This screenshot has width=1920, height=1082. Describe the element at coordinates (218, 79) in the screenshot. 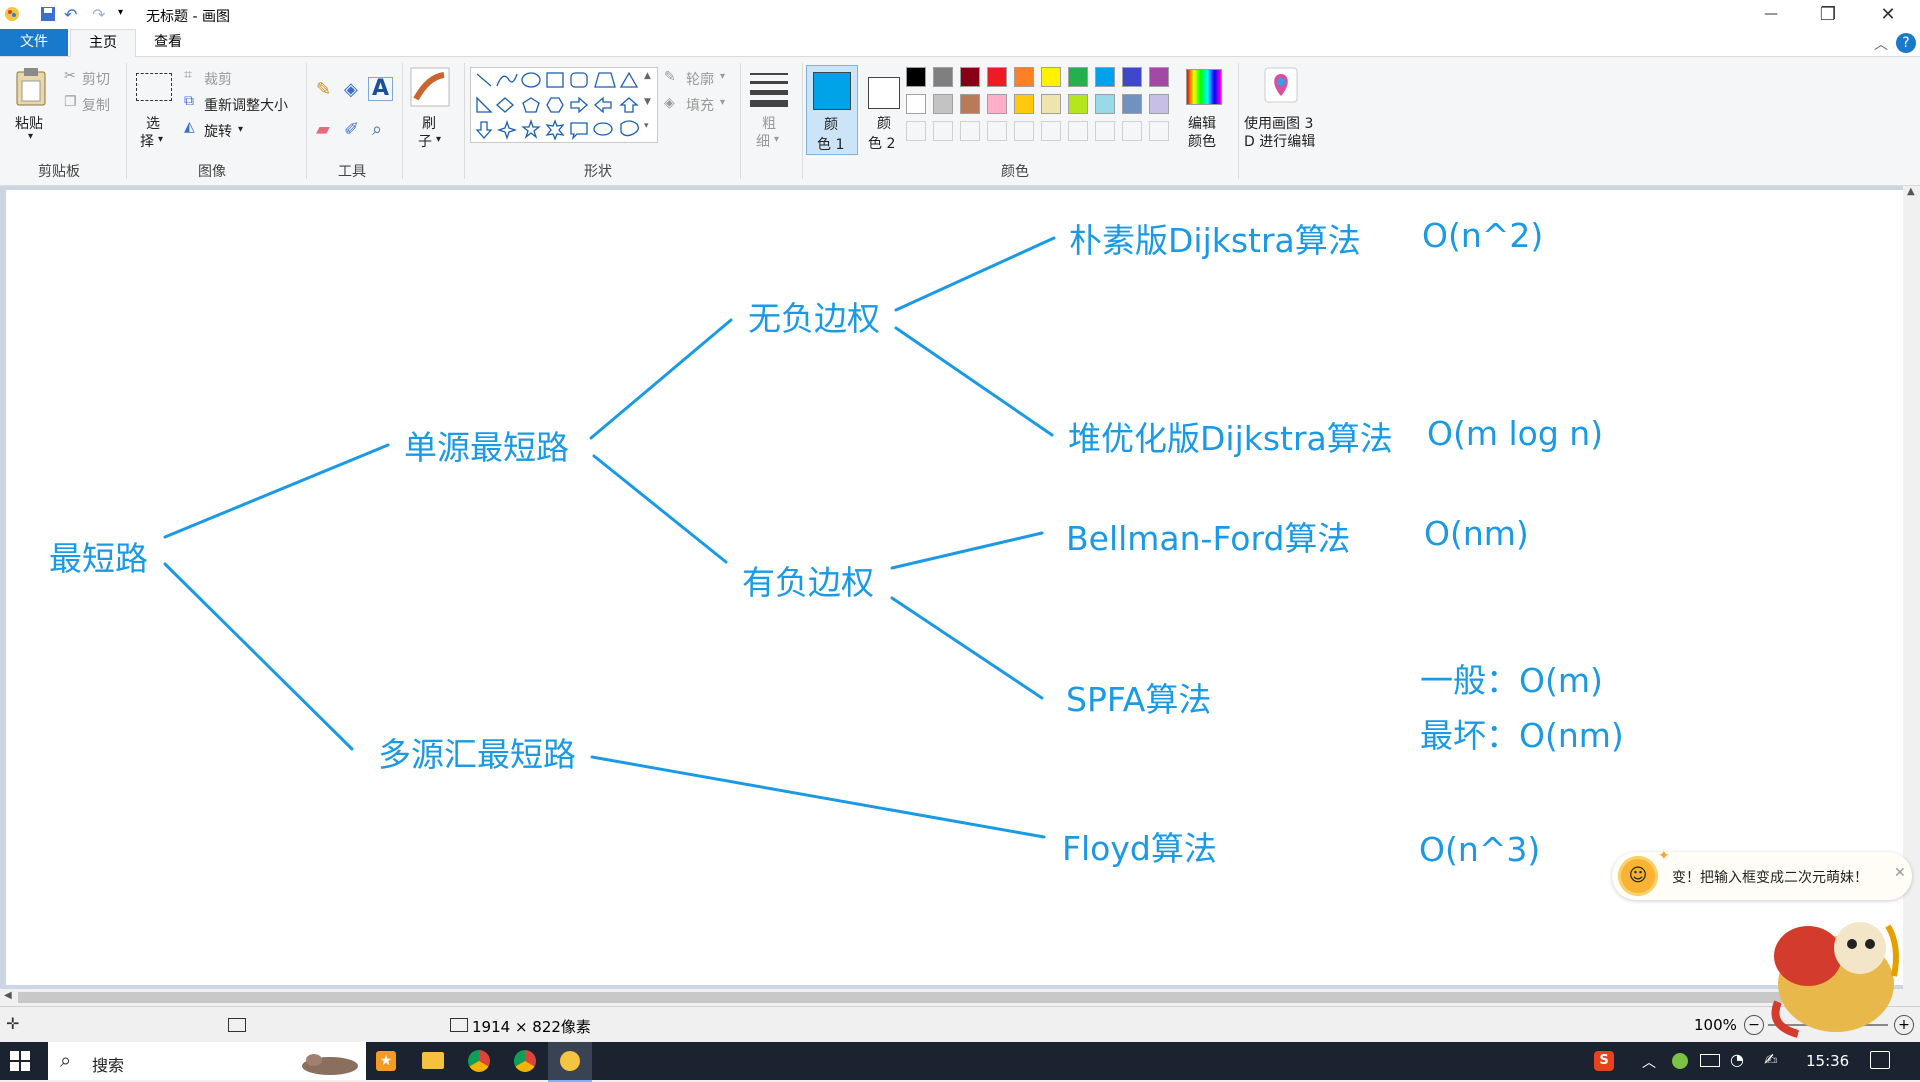

I see `crop-button: 裁剪` at that location.